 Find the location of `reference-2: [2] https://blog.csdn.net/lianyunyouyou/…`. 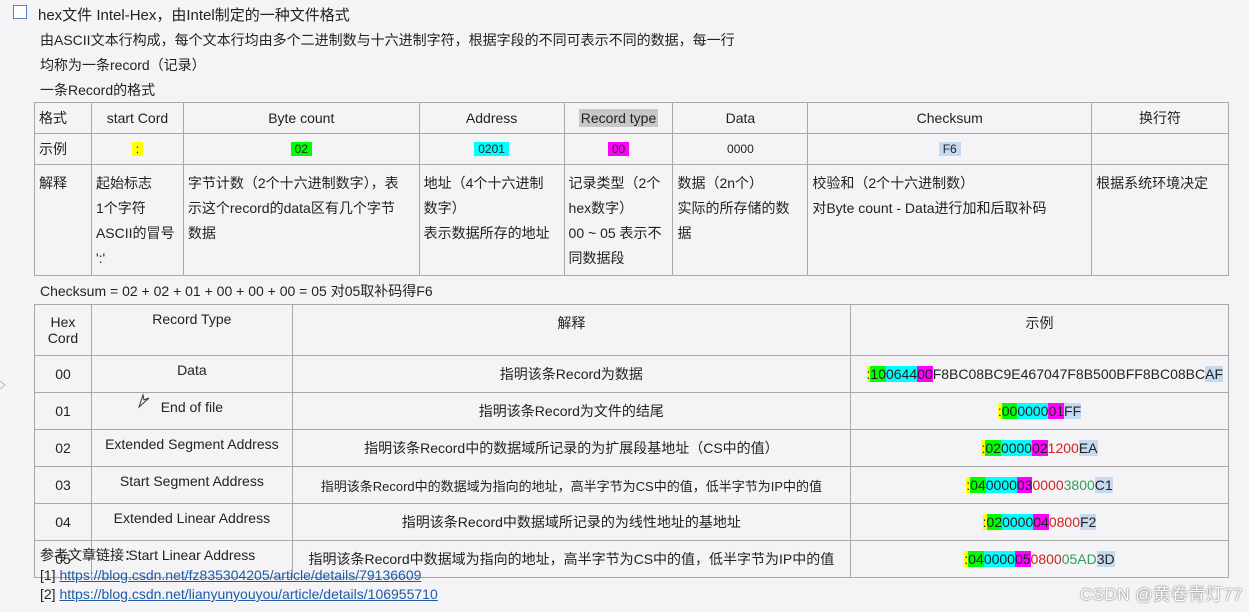

reference-2: [2] https://blog.csdn.net/lianyunyouyou/… is located at coordinates (239, 594).